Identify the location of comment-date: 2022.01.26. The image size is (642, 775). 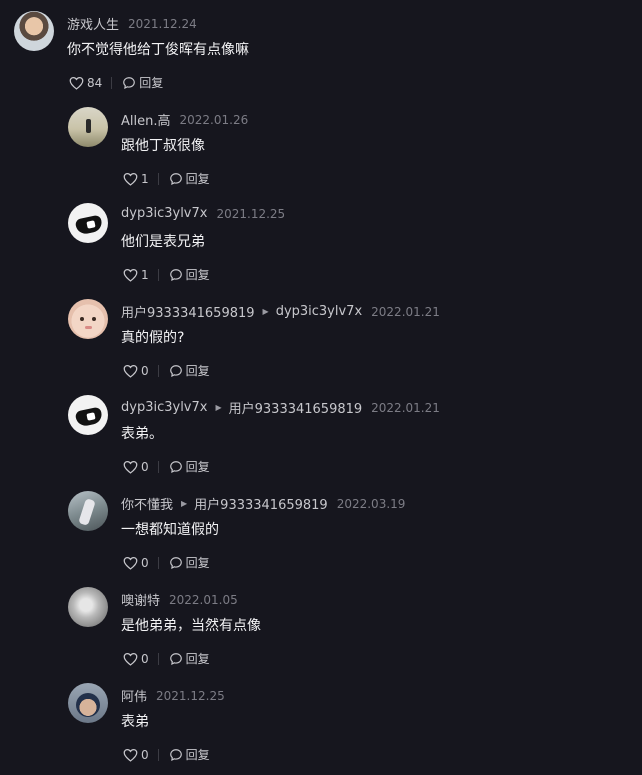
(214, 119).